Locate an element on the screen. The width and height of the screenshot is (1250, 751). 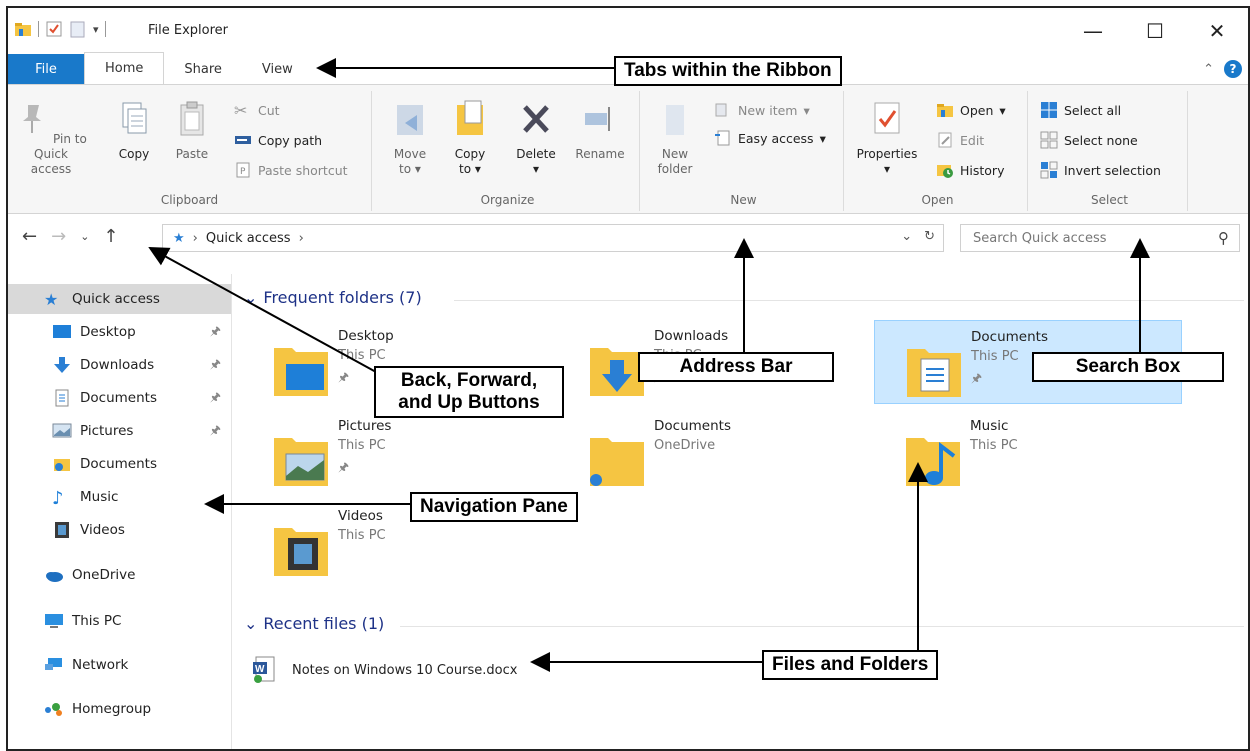
forward-arrow-icon: → is located at coordinates (58, 236).